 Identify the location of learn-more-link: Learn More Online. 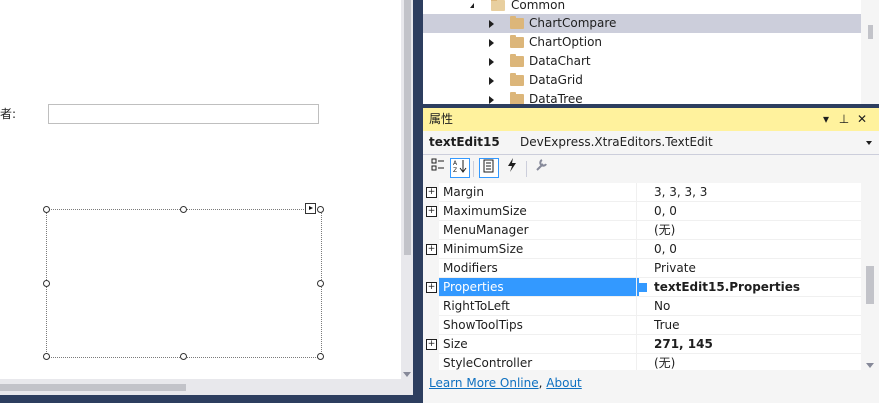
(484, 383).